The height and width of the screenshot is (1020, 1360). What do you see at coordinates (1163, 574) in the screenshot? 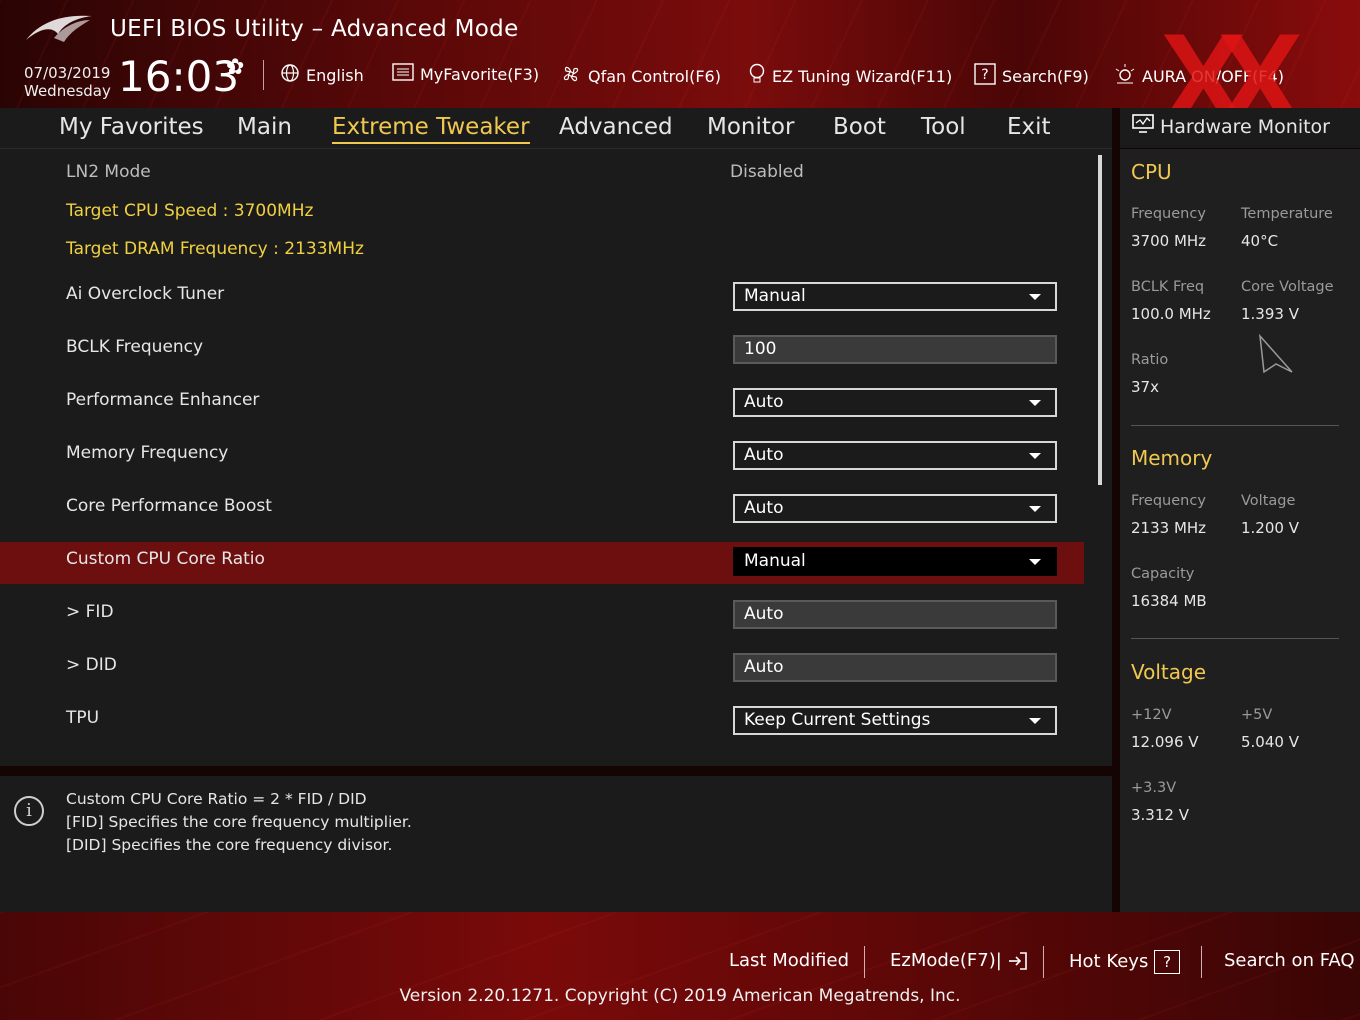
I see `capacity-label: Capacity` at bounding box center [1163, 574].